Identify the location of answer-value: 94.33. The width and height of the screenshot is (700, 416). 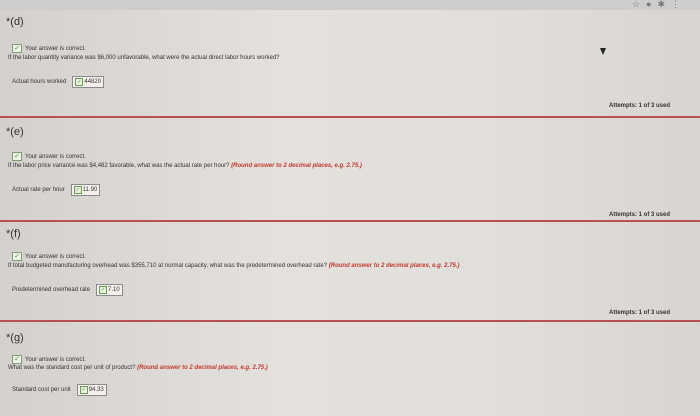
(96, 390).